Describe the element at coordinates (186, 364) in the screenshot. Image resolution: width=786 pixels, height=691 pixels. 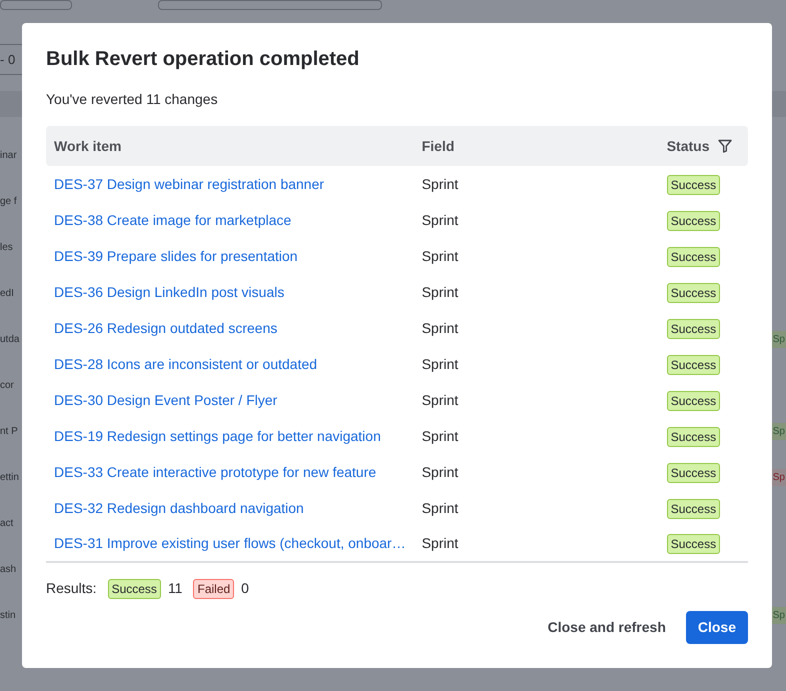
I see `work-item-link: DES-28 Icons are inconsistent or outdated` at that location.